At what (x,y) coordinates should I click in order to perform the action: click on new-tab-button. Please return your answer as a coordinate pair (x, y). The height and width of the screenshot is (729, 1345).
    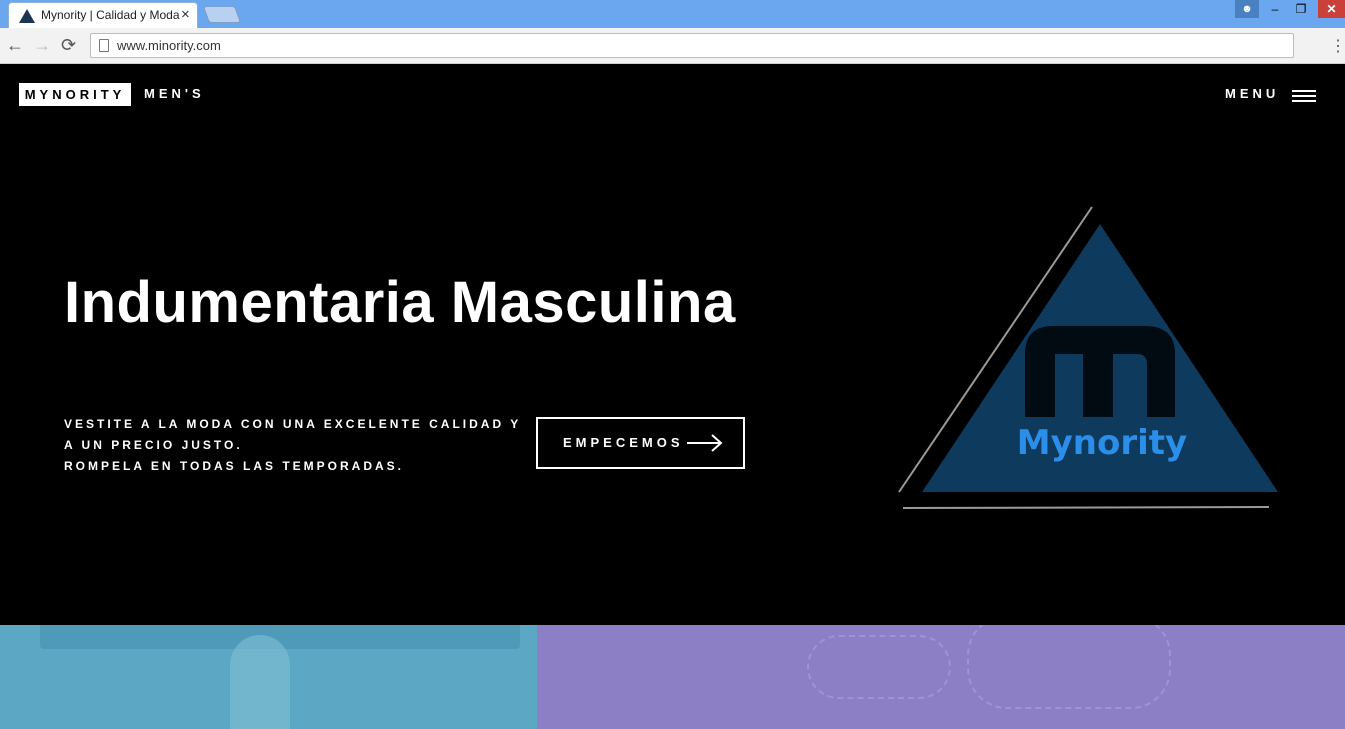
    Looking at the image, I should click on (222, 14).